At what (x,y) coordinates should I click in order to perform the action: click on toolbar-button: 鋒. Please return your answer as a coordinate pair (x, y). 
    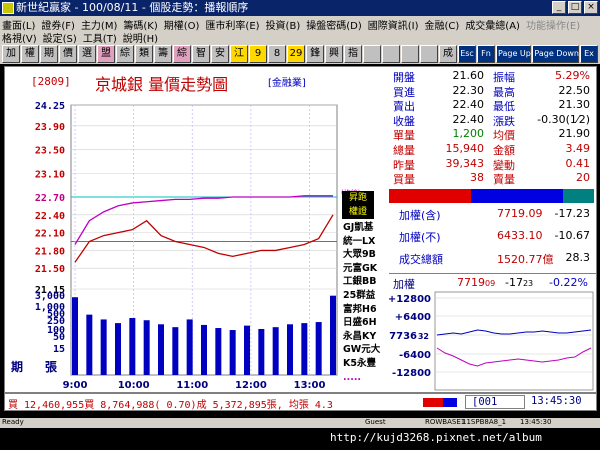
    Looking at the image, I should click on (315, 54).